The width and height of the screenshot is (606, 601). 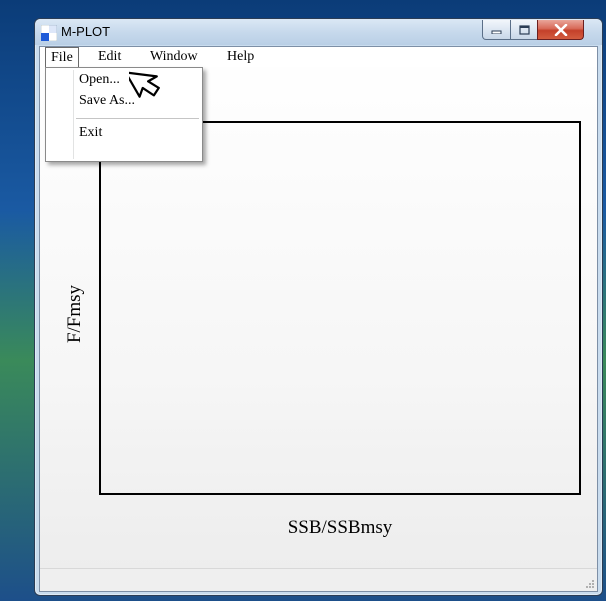 What do you see at coordinates (124, 114) in the screenshot?
I see `file-menu-dropdown: Open... Save As... Exit` at bounding box center [124, 114].